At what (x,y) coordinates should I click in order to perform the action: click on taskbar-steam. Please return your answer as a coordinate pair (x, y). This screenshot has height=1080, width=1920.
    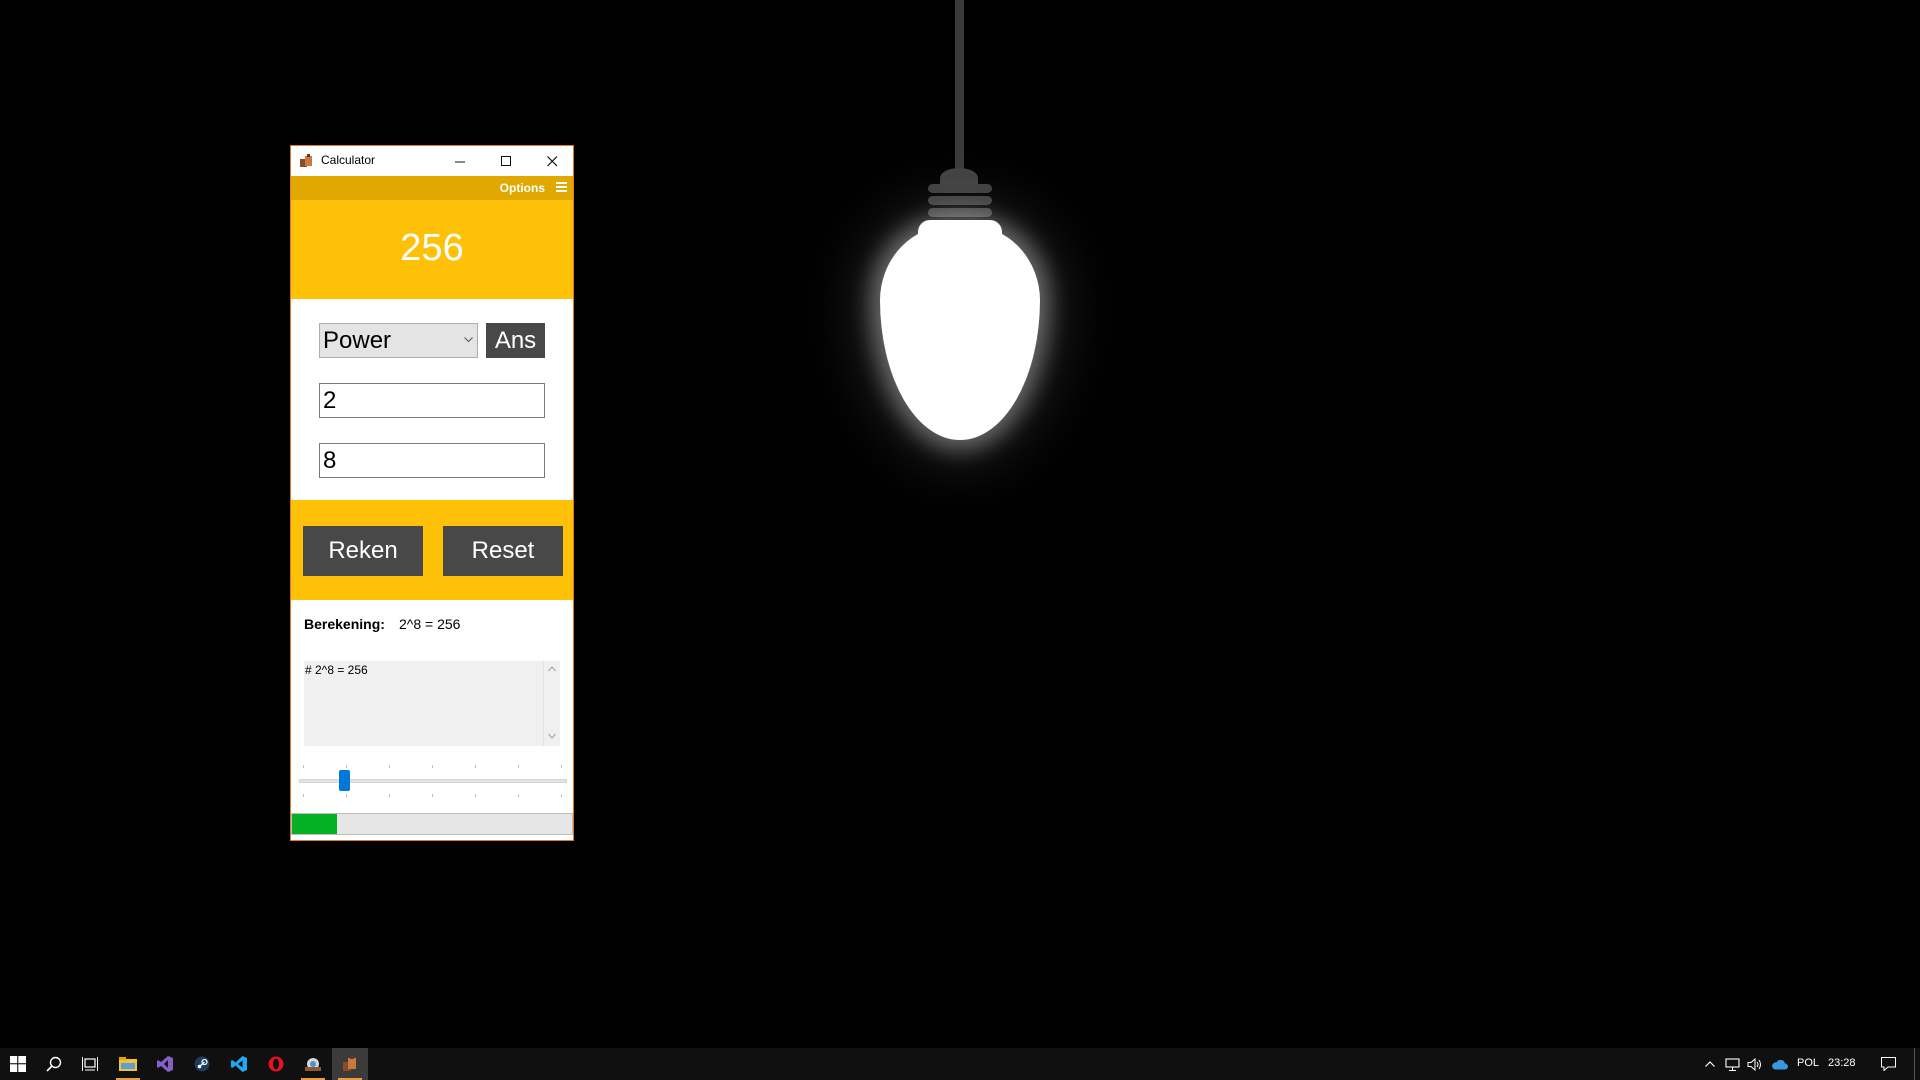
    Looking at the image, I should click on (202, 1064).